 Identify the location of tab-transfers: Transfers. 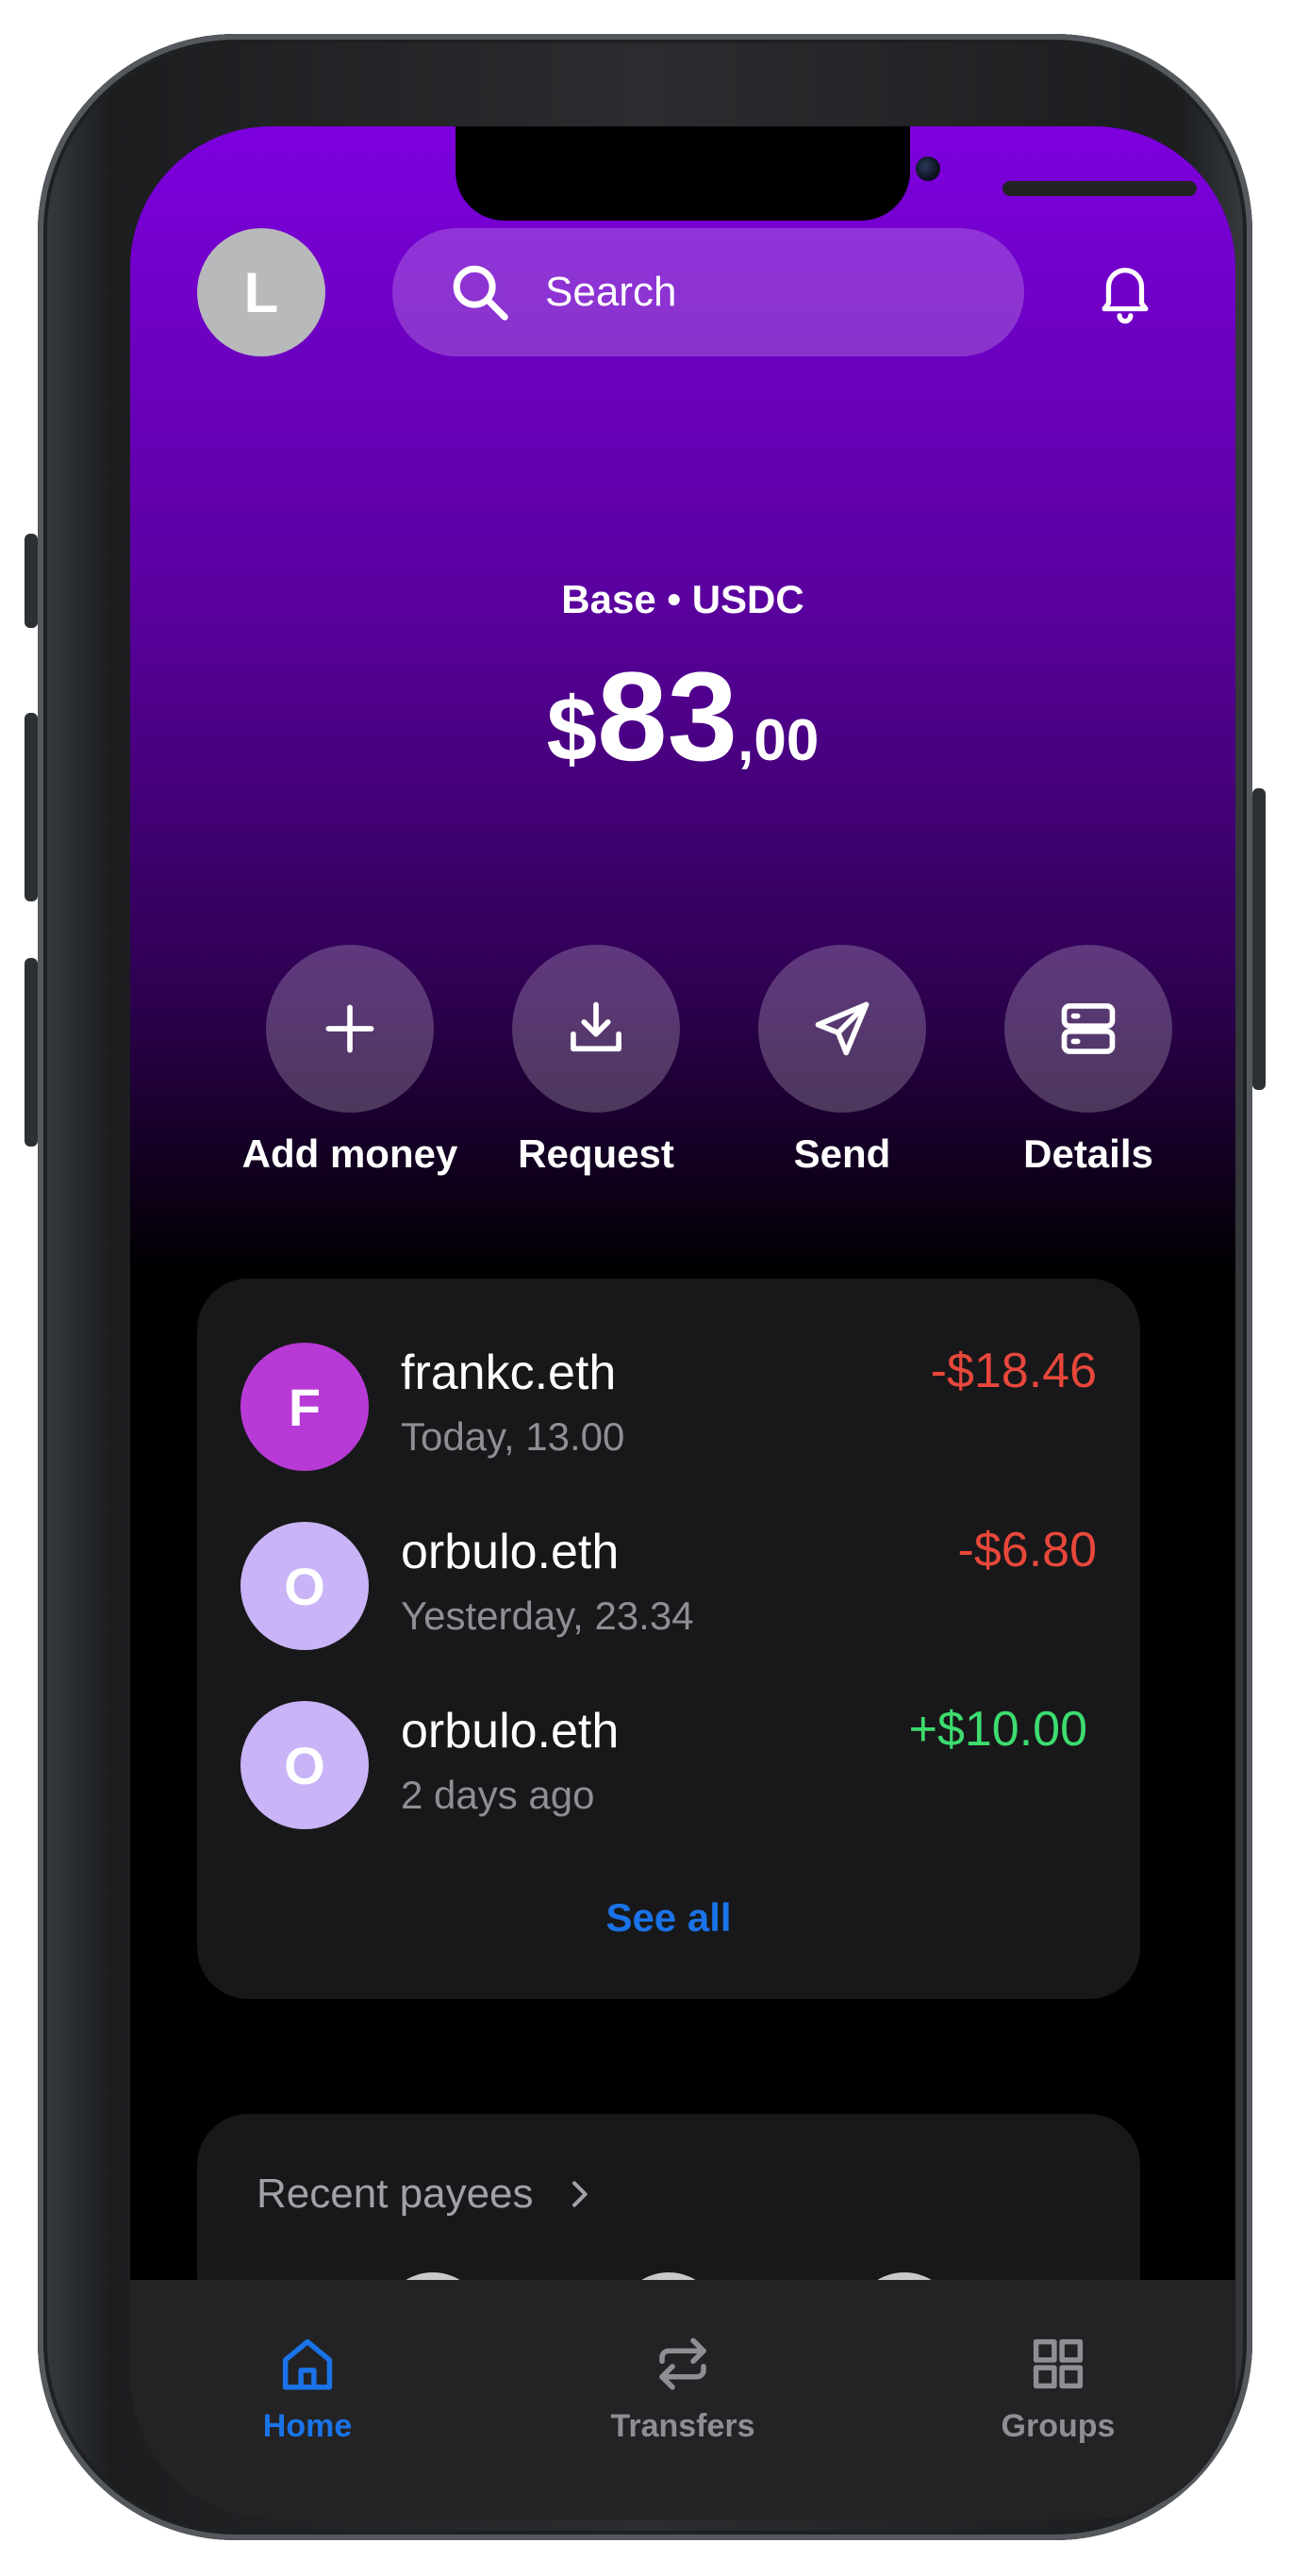
(683, 2389).